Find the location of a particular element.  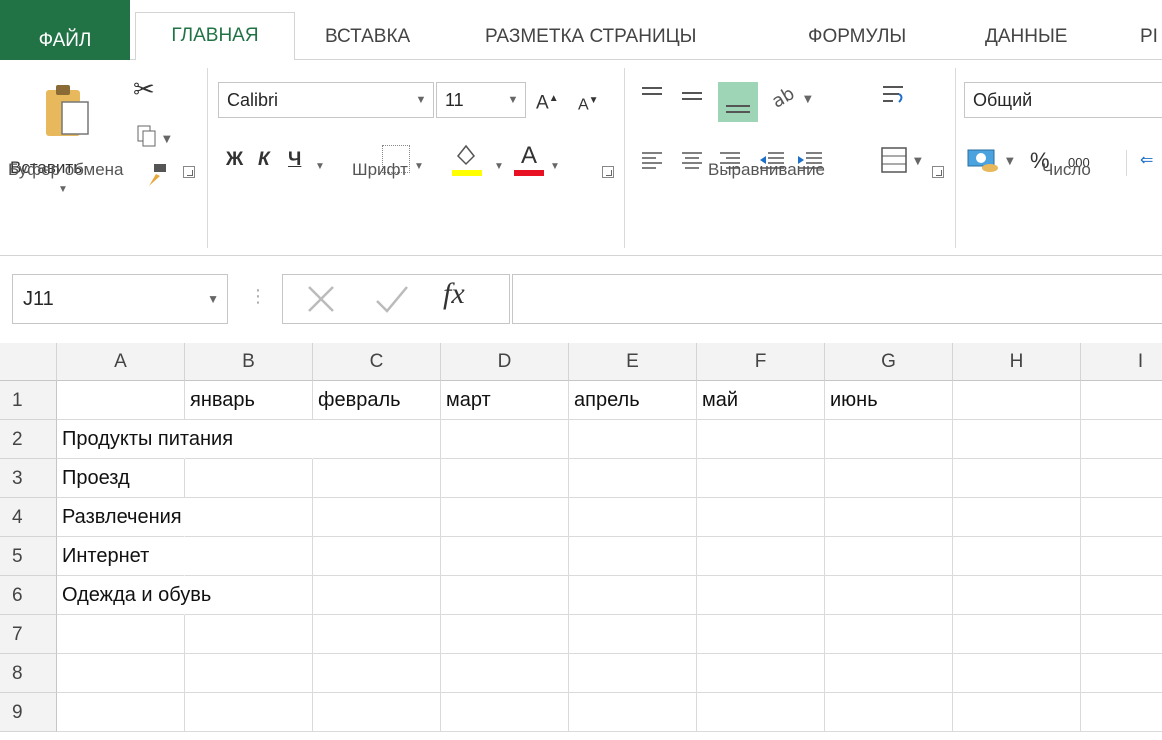

font-color-button: A is located at coordinates (529, 160).